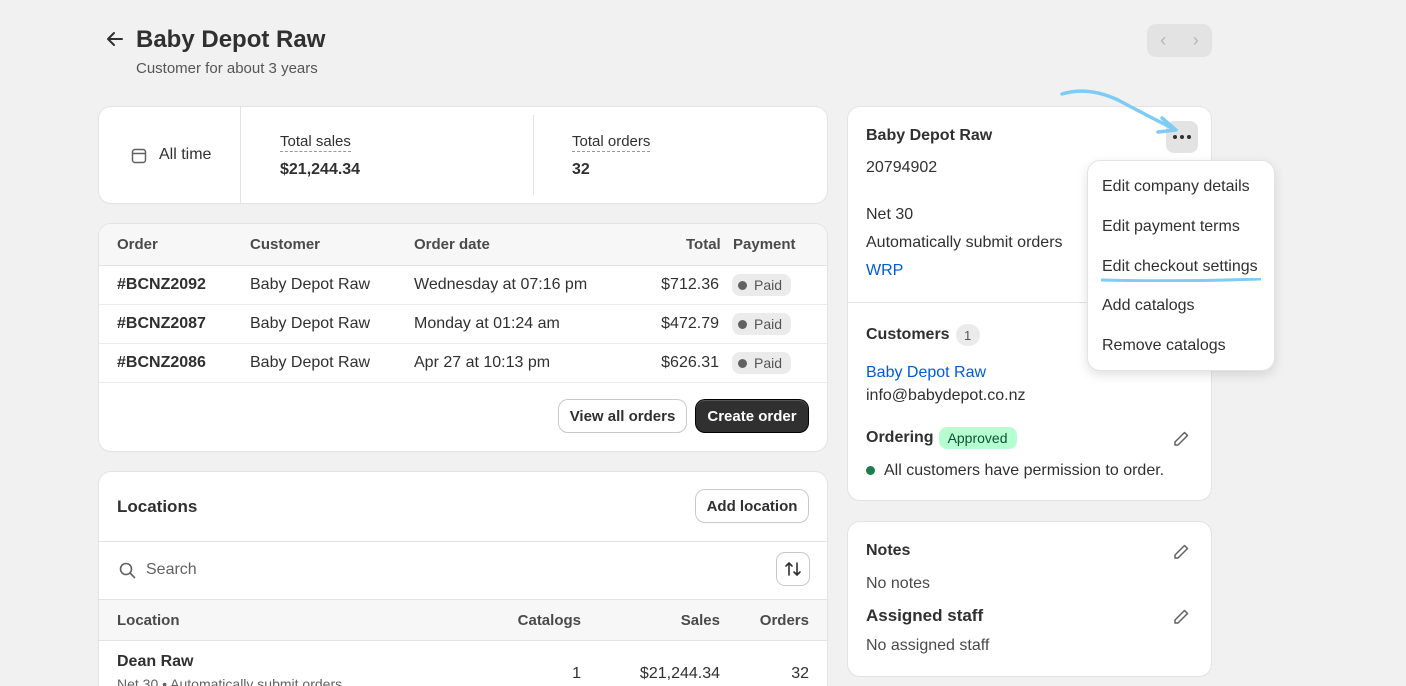 The image size is (1406, 686). Describe the element at coordinates (1181, 552) in the screenshot. I see `edit-notes-pencil-icon` at that location.